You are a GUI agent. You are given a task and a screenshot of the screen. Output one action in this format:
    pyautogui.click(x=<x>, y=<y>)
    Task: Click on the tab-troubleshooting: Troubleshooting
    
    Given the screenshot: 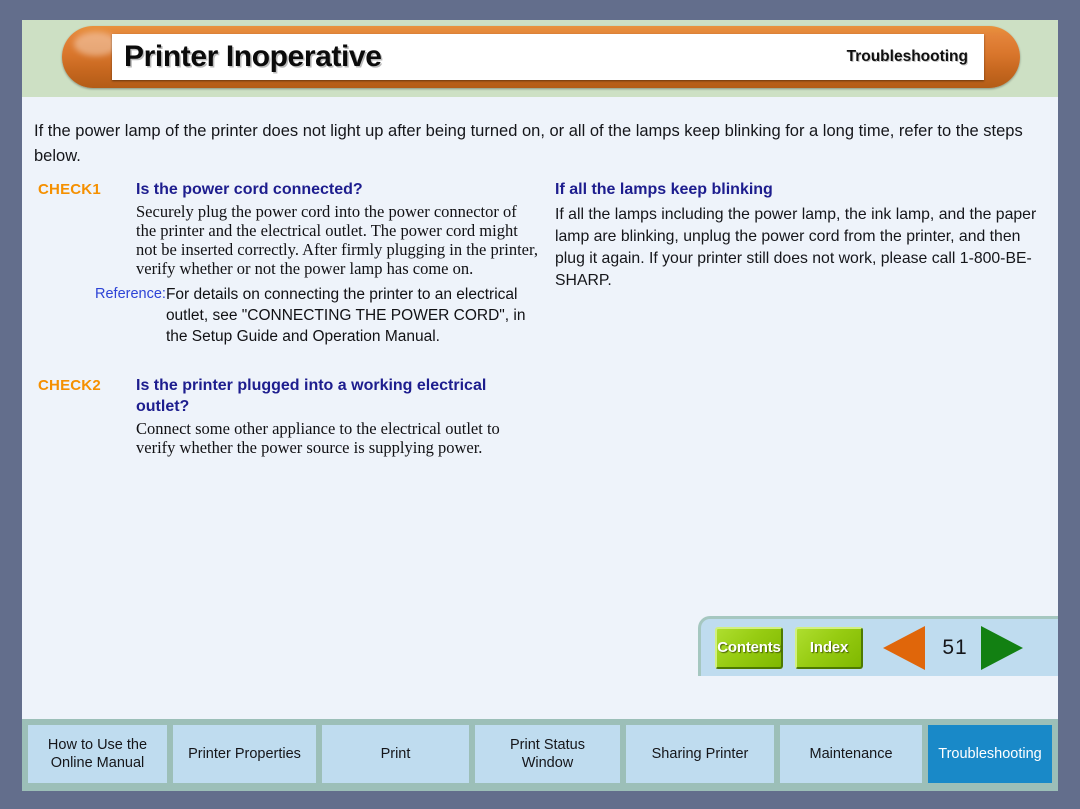 What is the action you would take?
    pyautogui.click(x=990, y=754)
    